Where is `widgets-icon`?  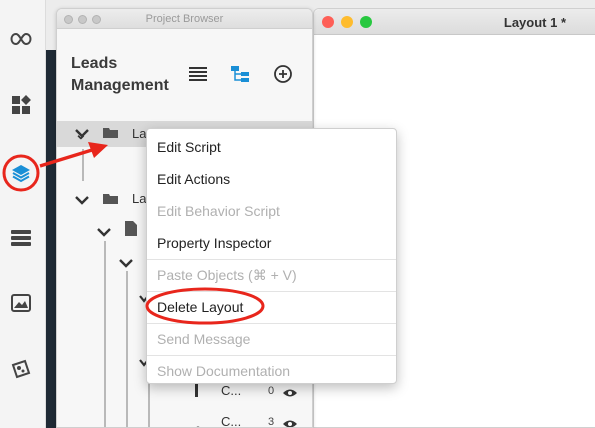
widgets-icon is located at coordinates (21, 105).